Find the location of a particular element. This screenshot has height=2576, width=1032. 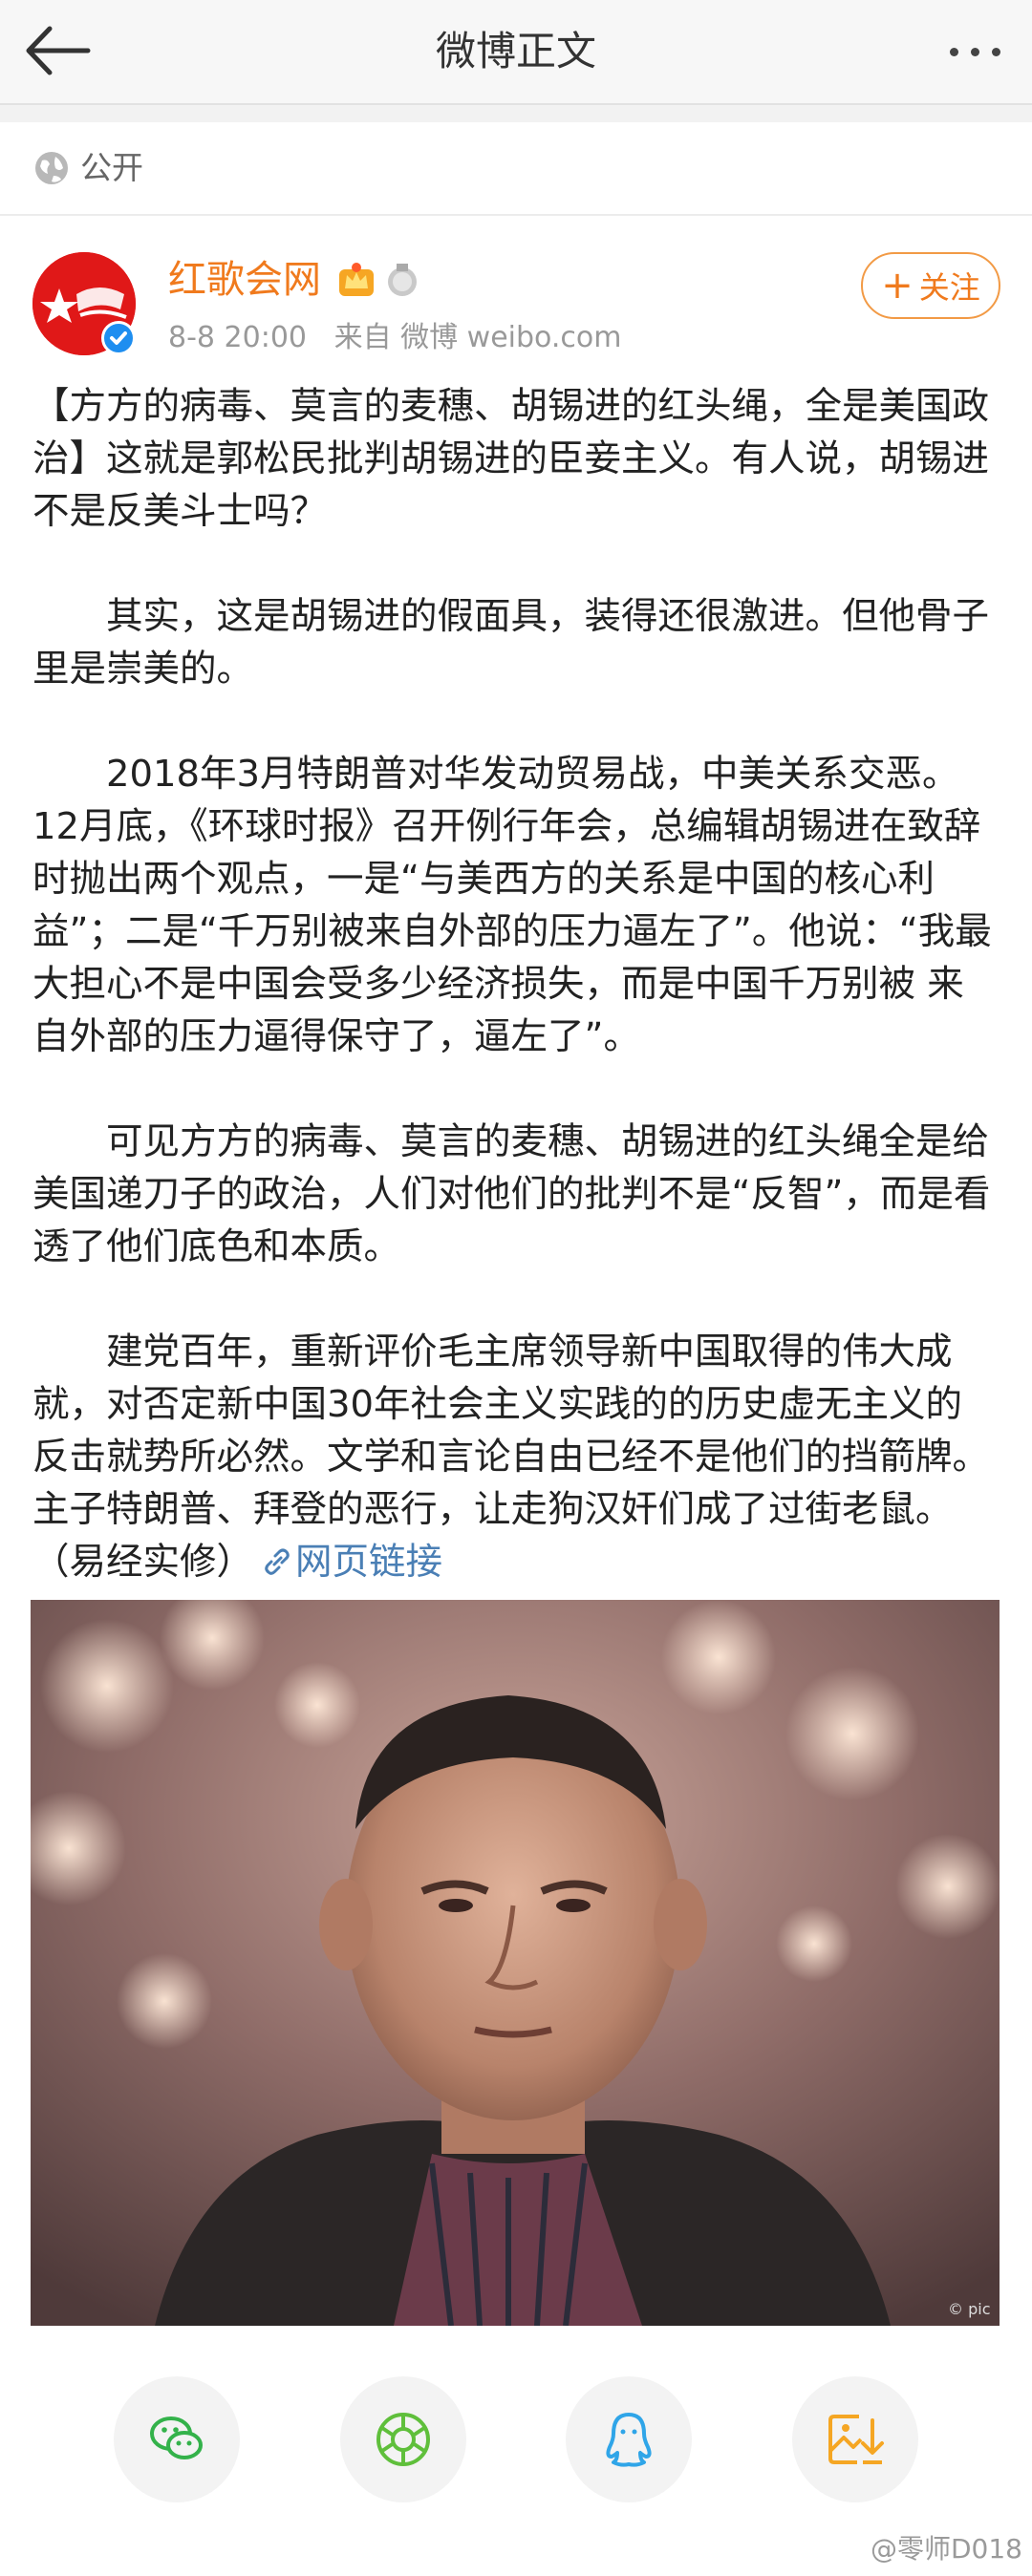

photo-caption: © pic is located at coordinates (969, 2309).